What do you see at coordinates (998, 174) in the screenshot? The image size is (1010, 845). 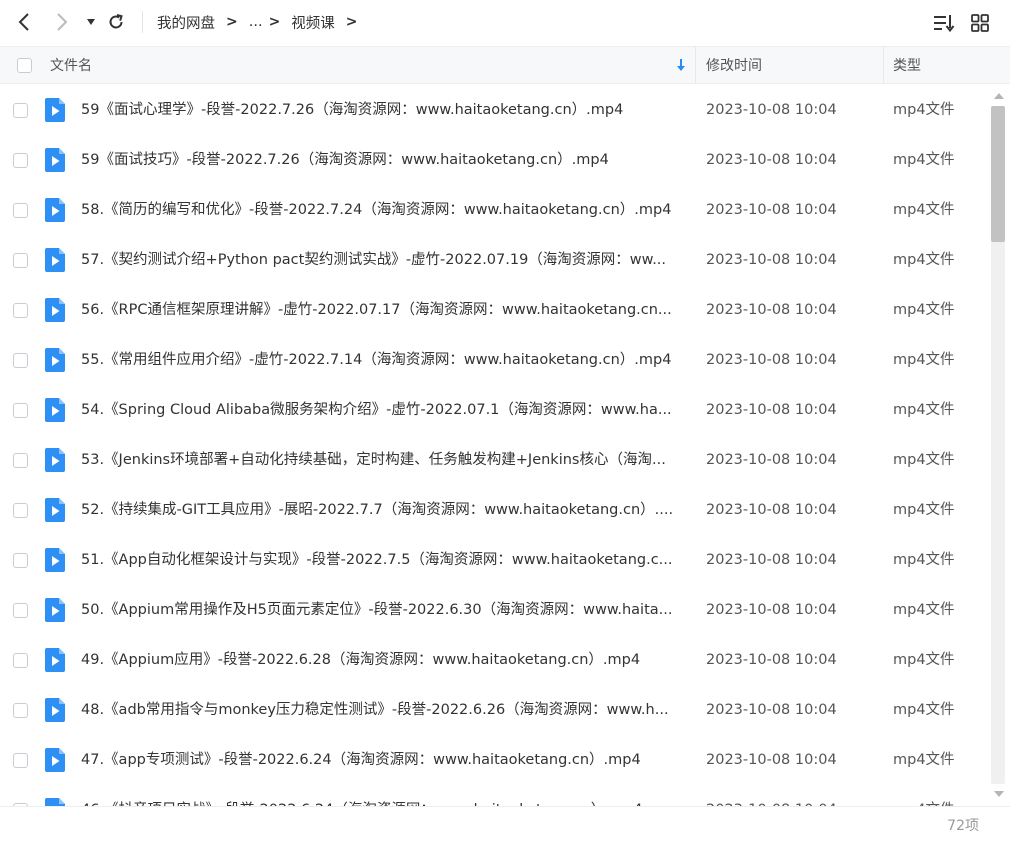 I see `scroll-thumb` at bounding box center [998, 174].